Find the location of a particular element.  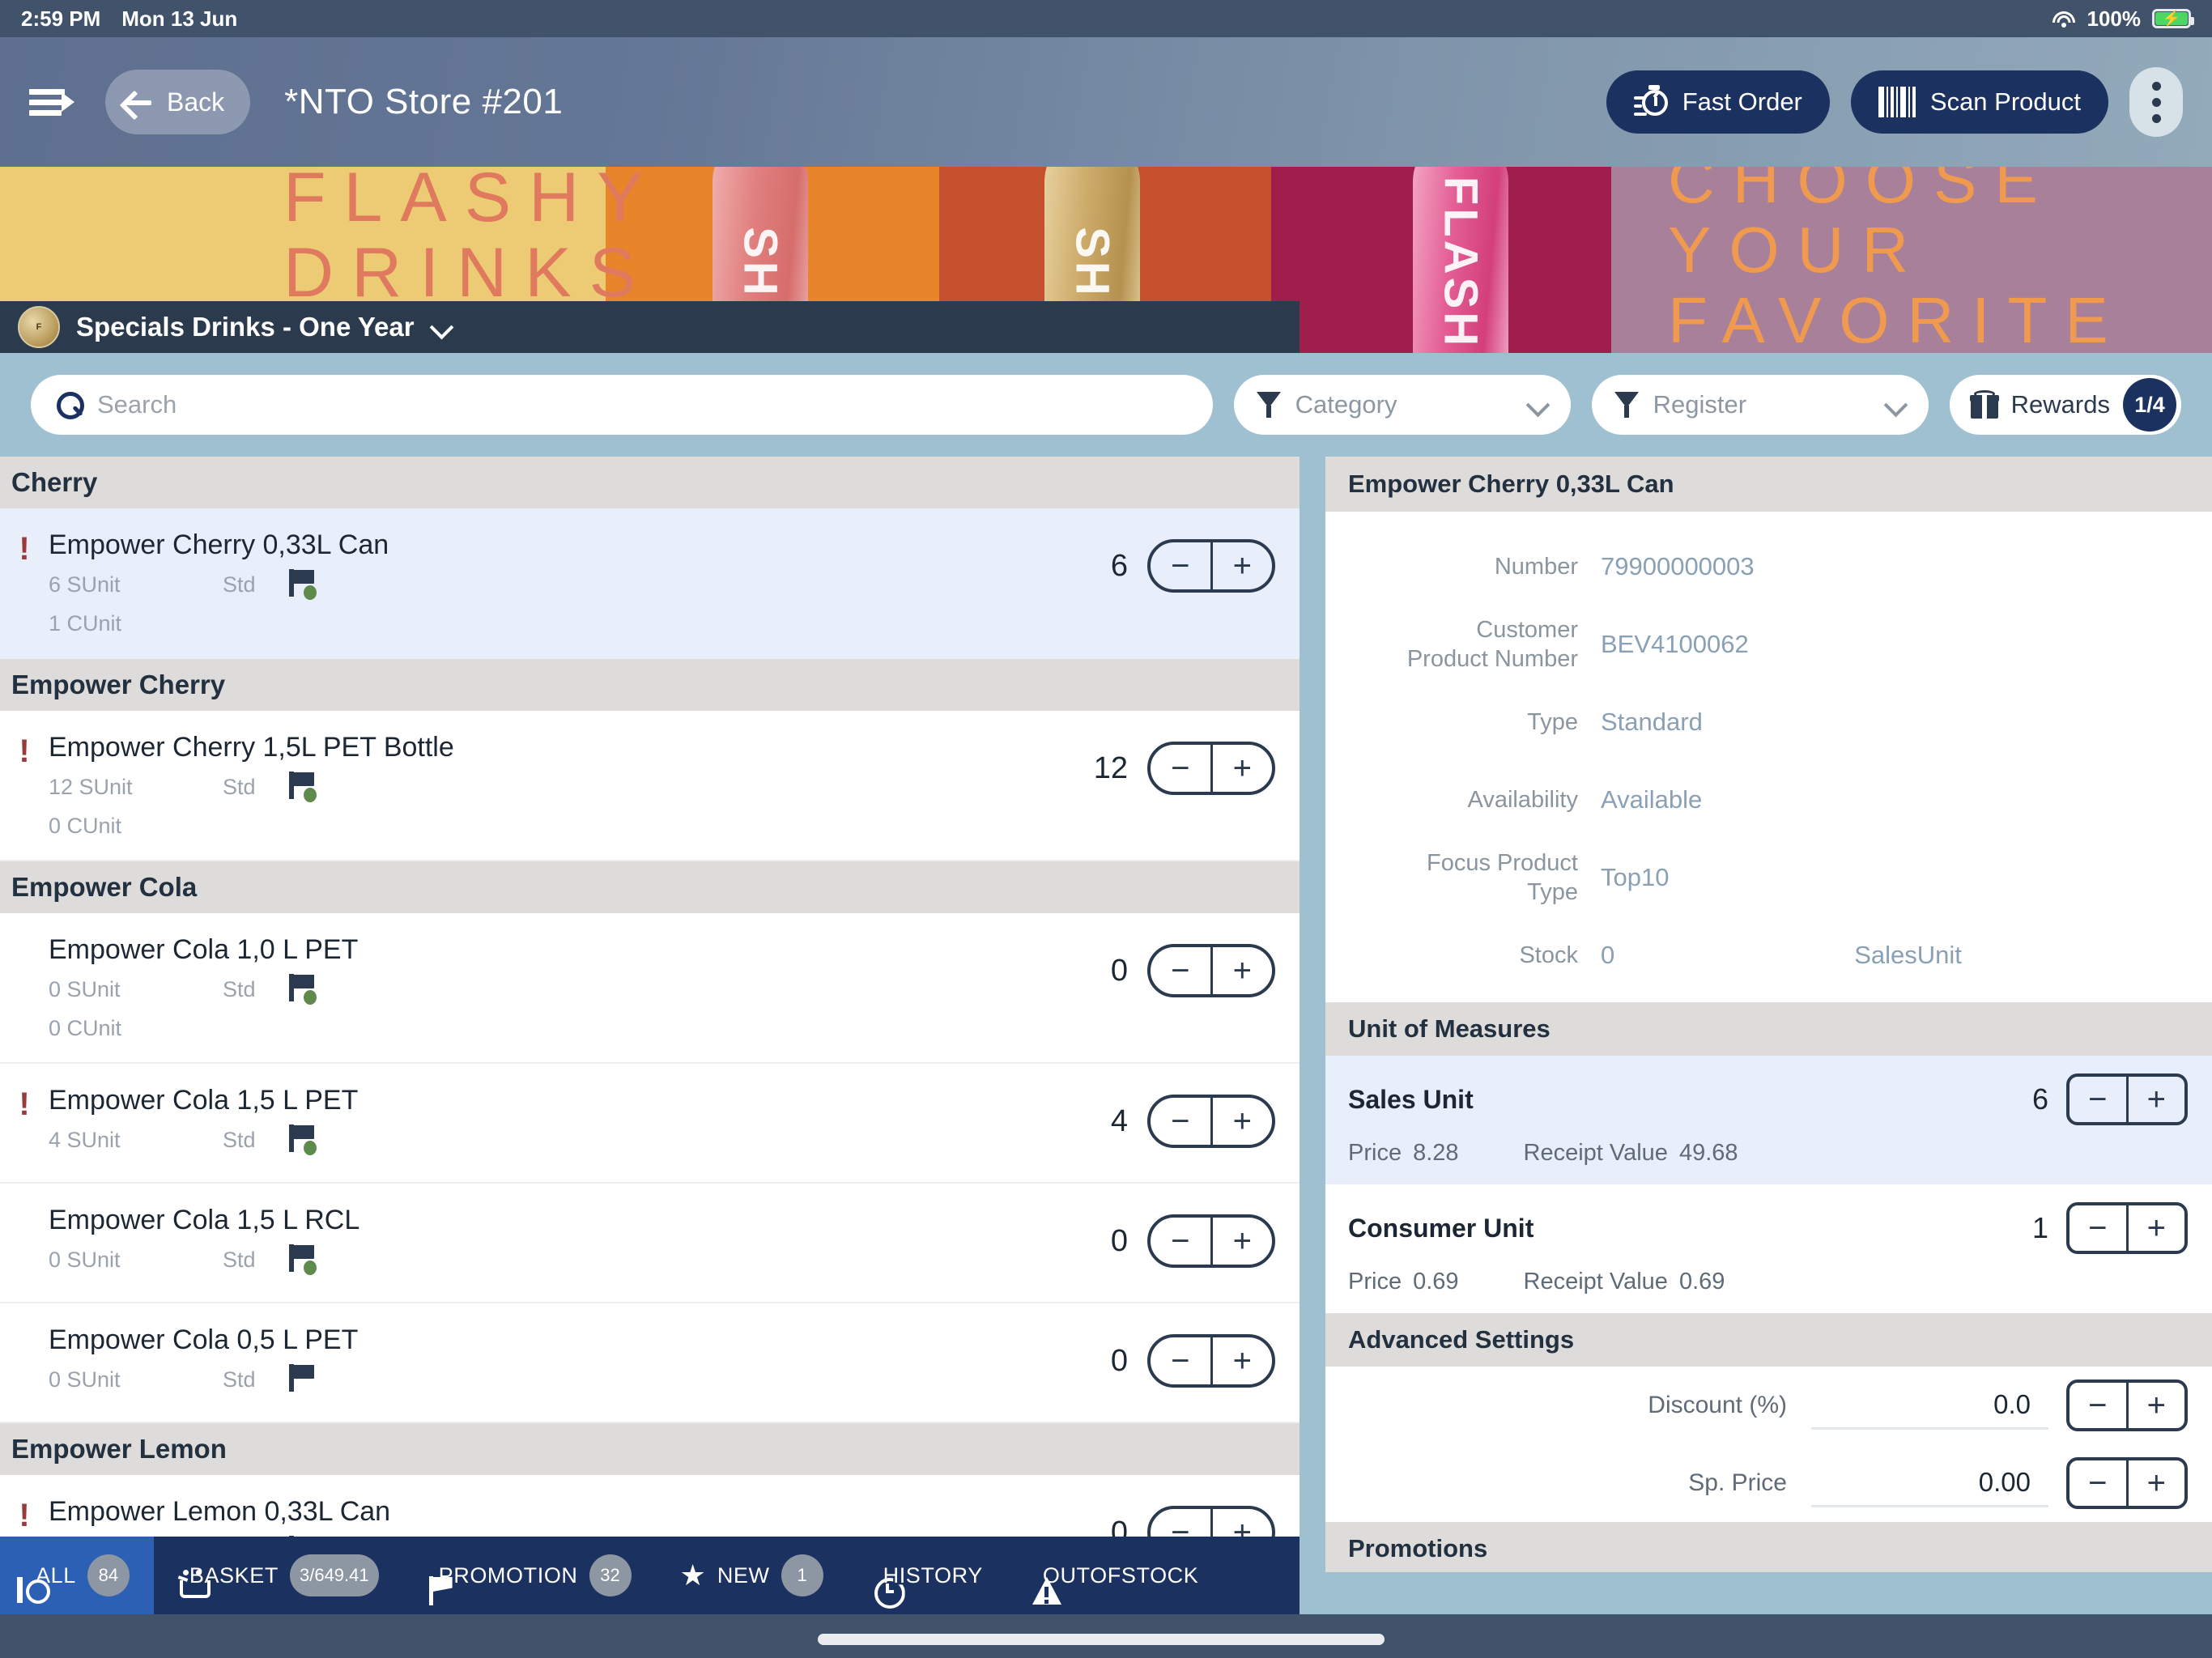

tab-history: HISTORY is located at coordinates (927, 1575).